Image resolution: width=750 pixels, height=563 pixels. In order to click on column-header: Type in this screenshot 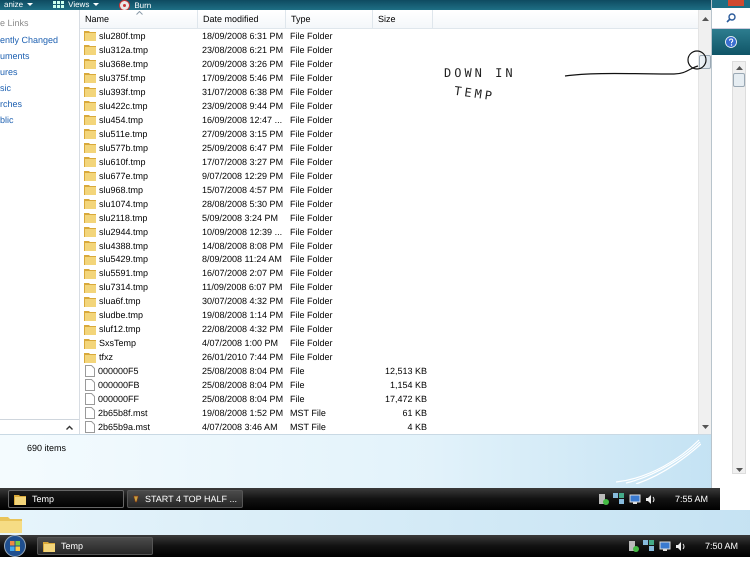, I will do `click(329, 19)`.